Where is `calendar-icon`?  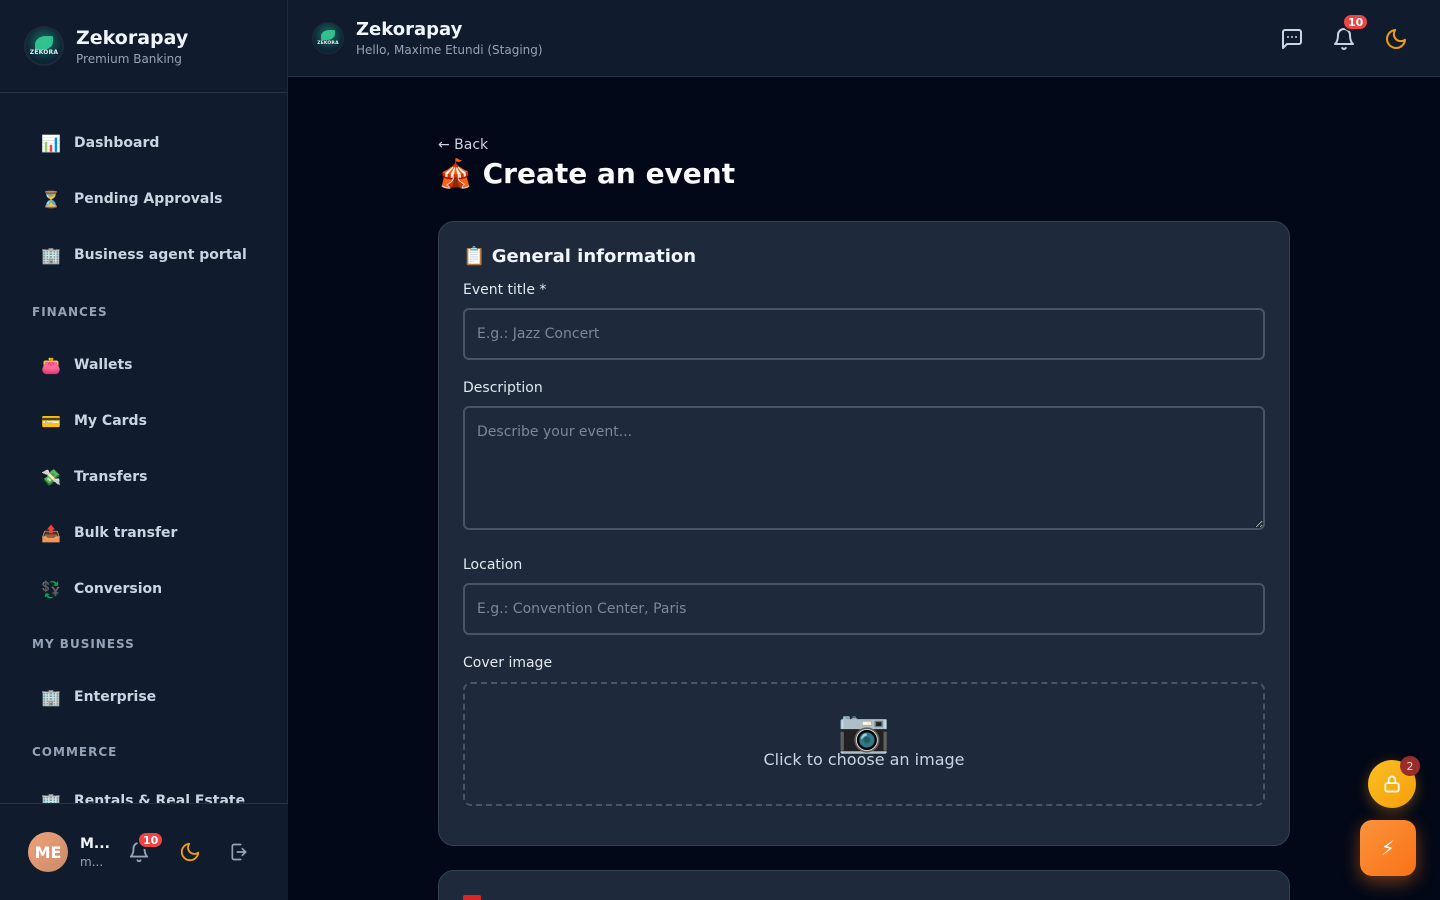 calendar-icon is located at coordinates (472, 897).